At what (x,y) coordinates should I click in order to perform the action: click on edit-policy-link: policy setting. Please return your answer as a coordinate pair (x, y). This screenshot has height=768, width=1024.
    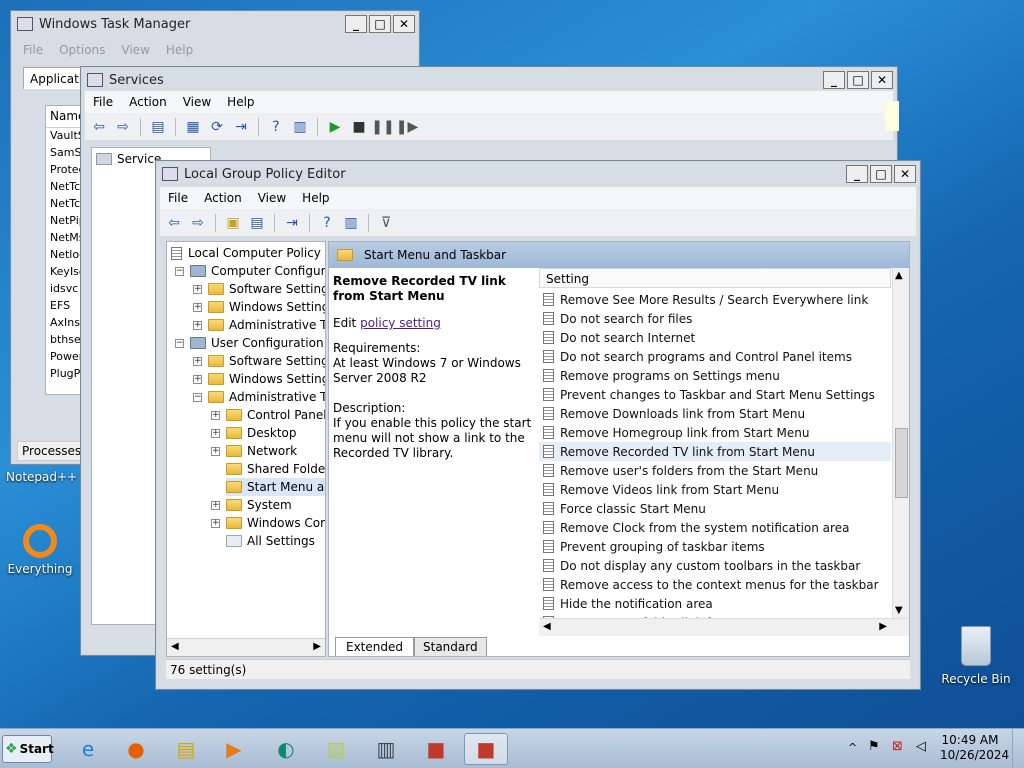
    Looking at the image, I should click on (400, 323).